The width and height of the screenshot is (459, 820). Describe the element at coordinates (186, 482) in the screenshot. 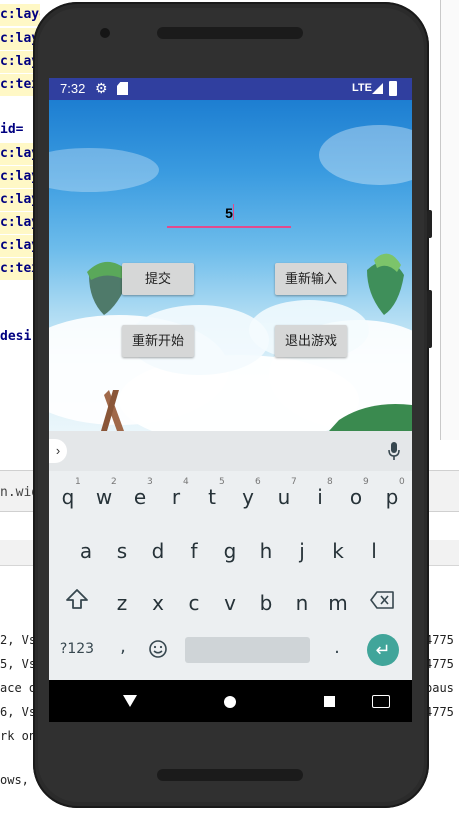

I see `key-hint: 4` at that location.